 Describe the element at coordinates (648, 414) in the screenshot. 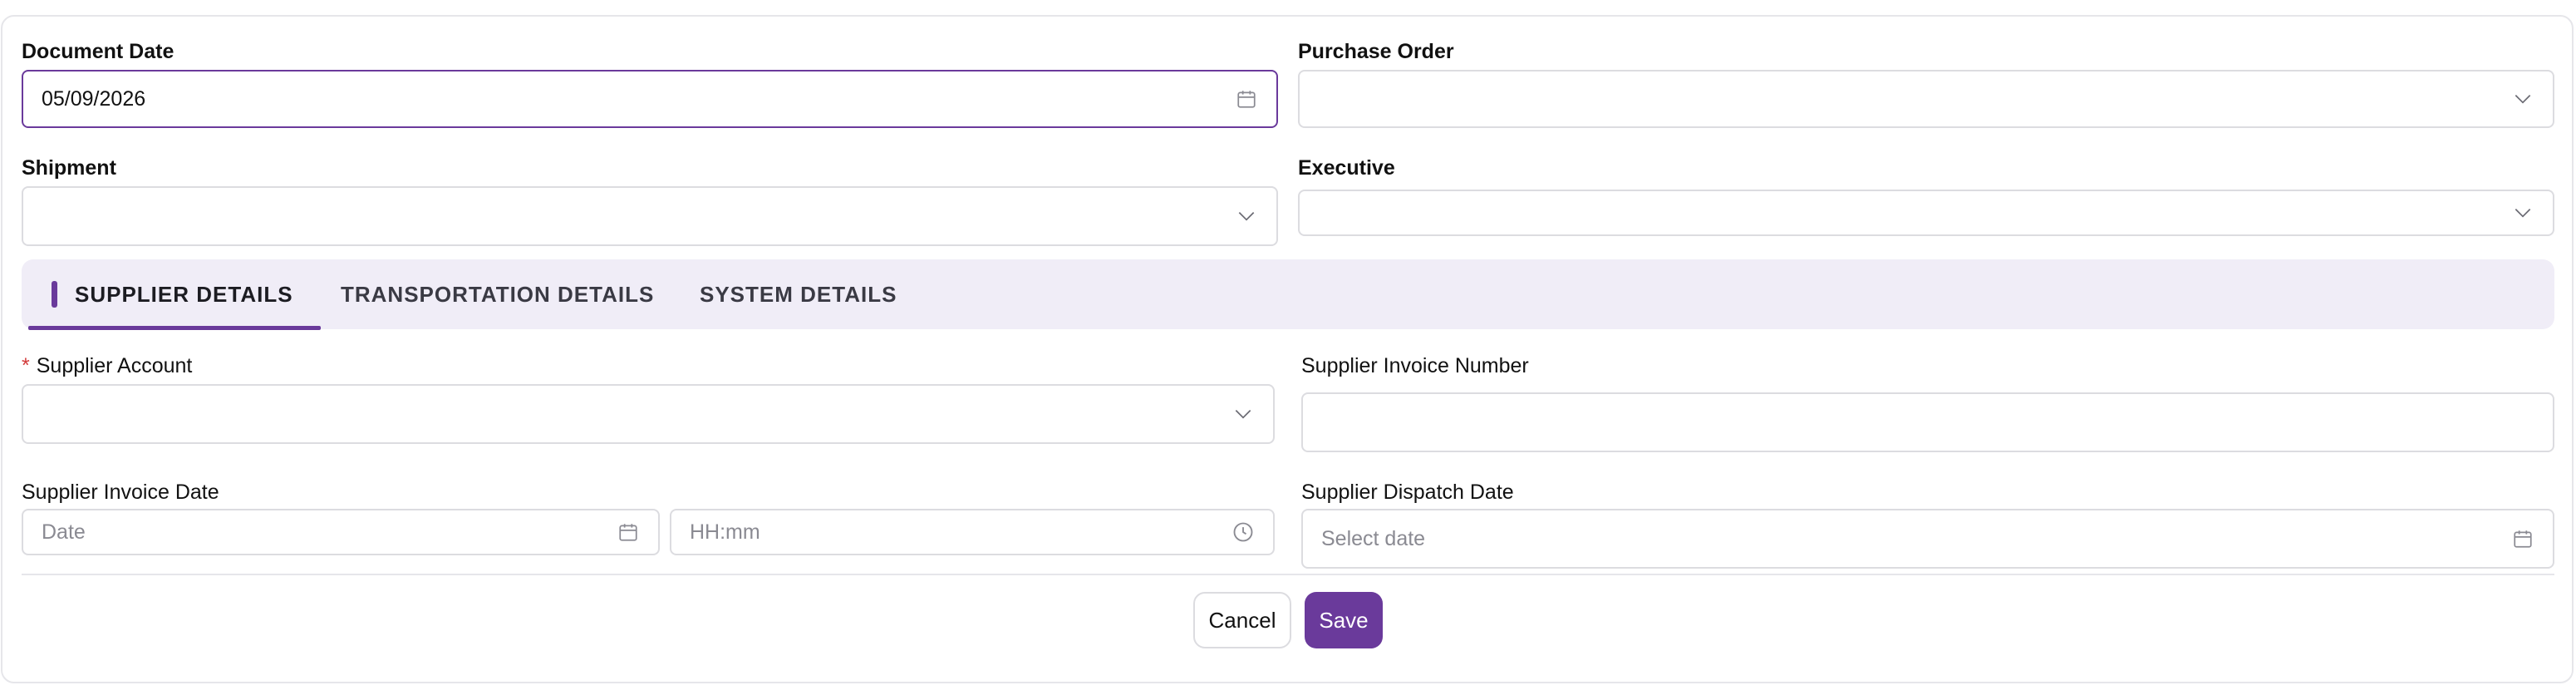

I see `supplier-account-select` at that location.